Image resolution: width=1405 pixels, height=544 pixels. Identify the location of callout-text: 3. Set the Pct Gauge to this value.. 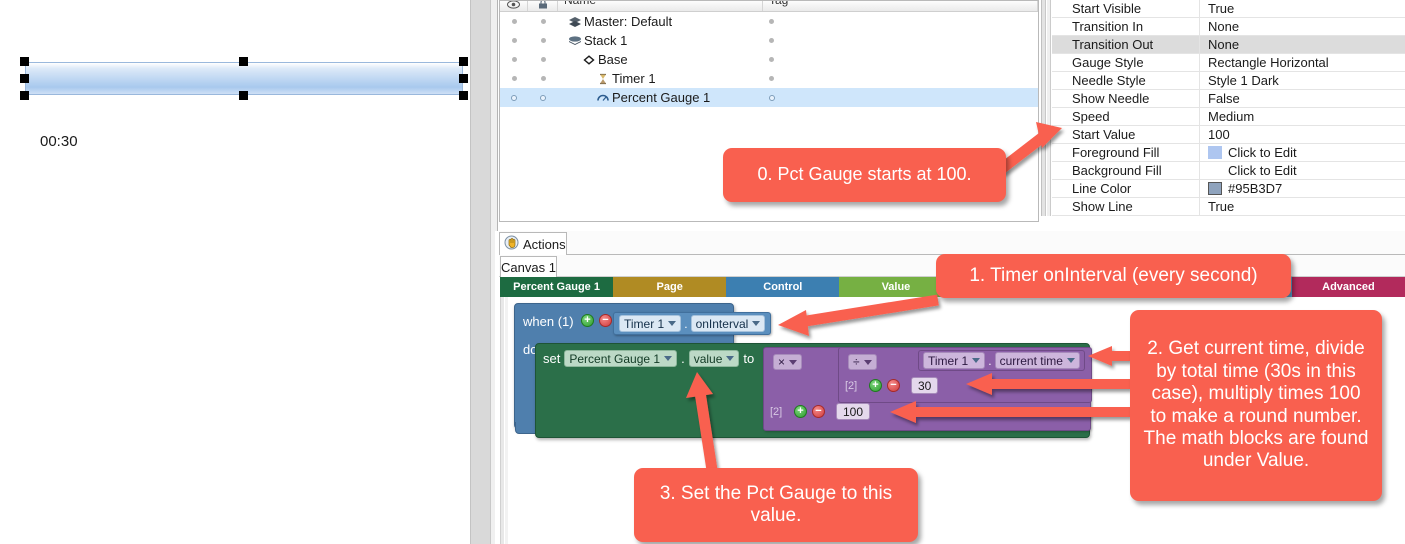
(776, 504).